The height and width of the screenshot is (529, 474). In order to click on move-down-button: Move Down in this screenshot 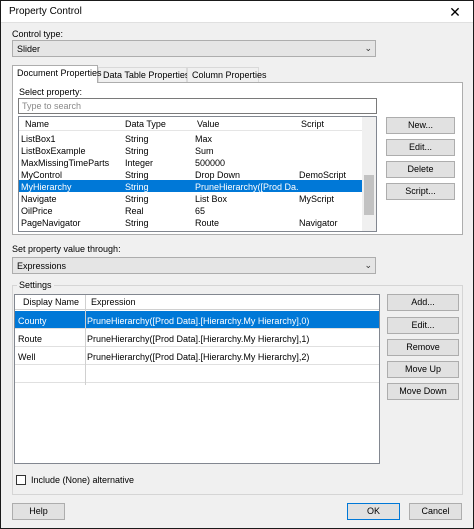, I will do `click(423, 391)`.